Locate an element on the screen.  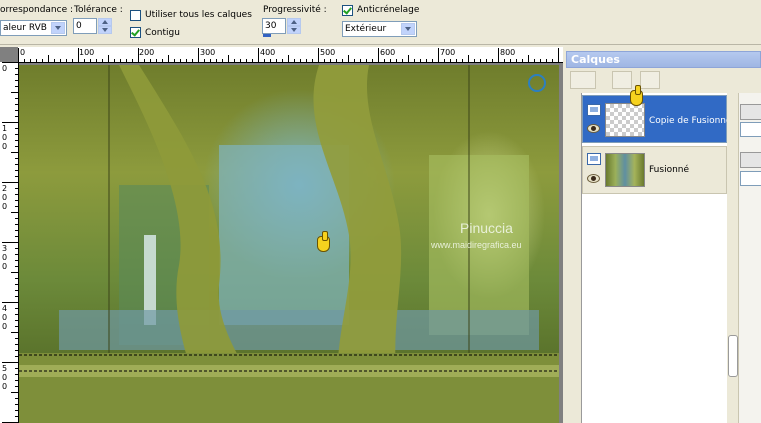
tolerance-input: 0 is located at coordinates (85, 26).